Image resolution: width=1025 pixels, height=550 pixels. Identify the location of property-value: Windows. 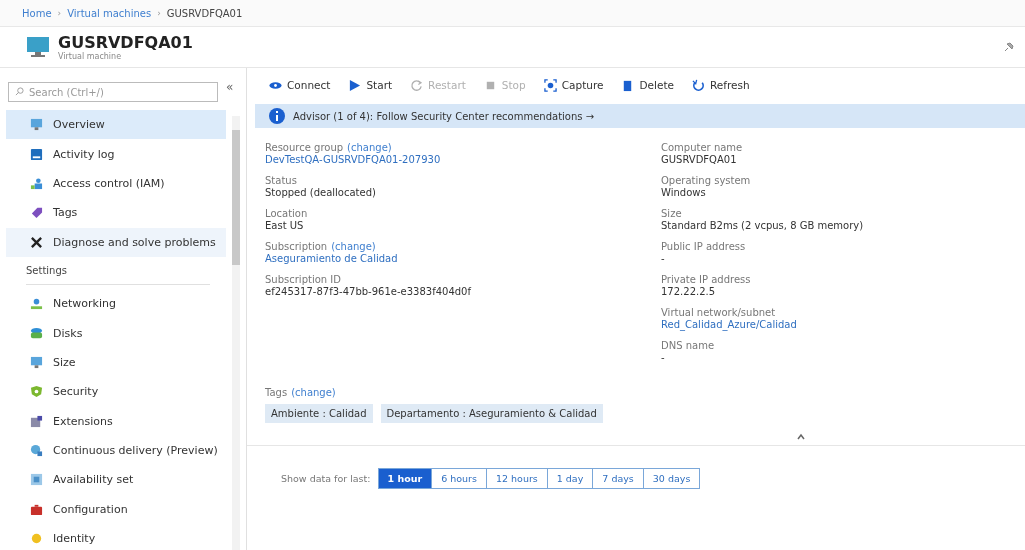
(684, 193).